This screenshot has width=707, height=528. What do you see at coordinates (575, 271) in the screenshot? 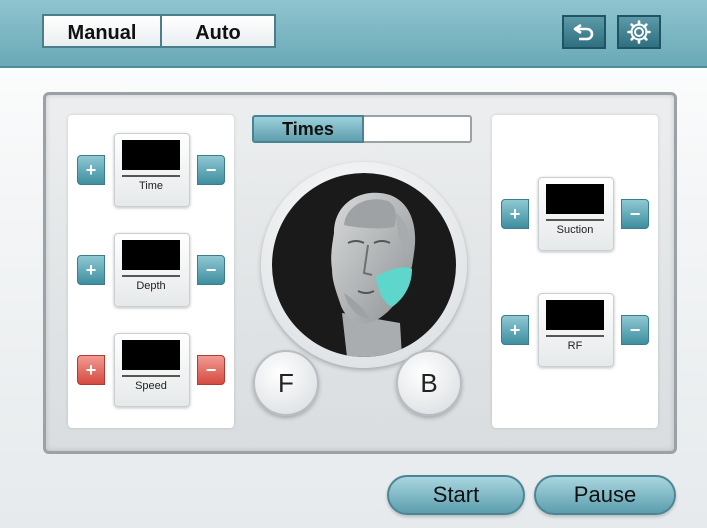
I see `right-controls-panel: + Suction − + RF −` at bounding box center [575, 271].